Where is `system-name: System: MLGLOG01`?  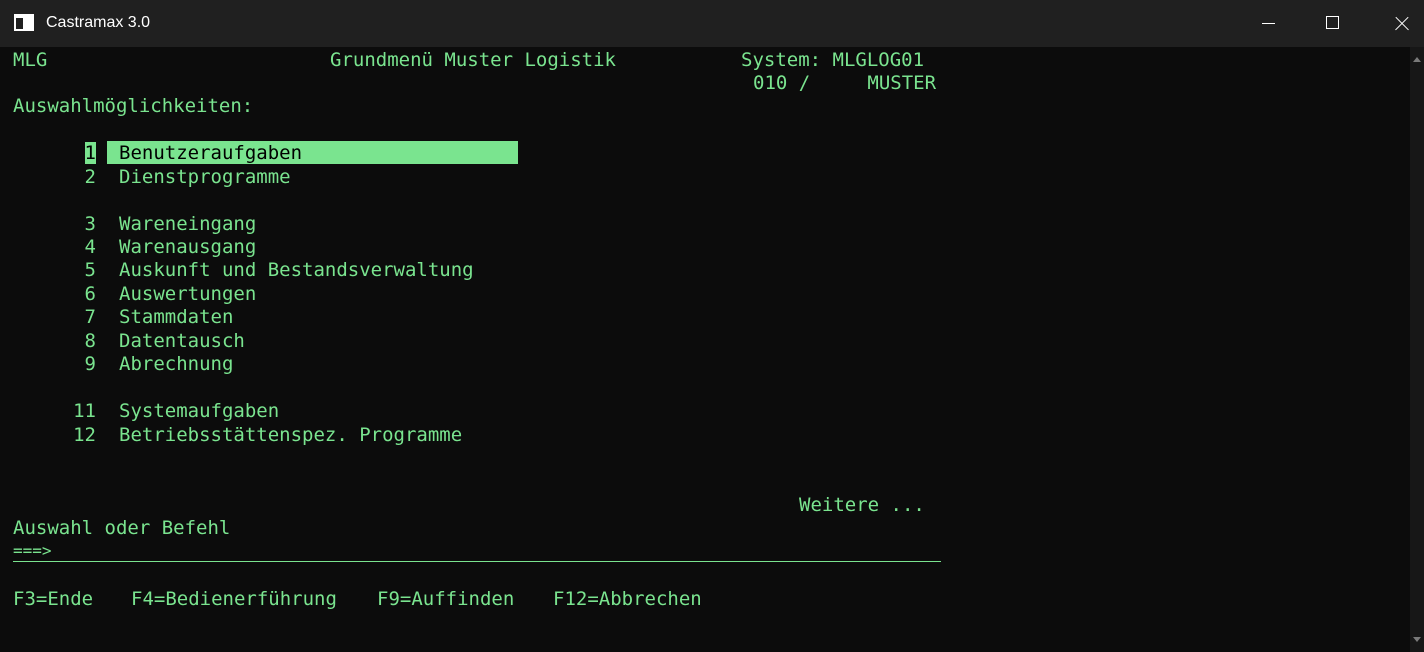
system-name: System: MLGLOG01 is located at coordinates (833, 60).